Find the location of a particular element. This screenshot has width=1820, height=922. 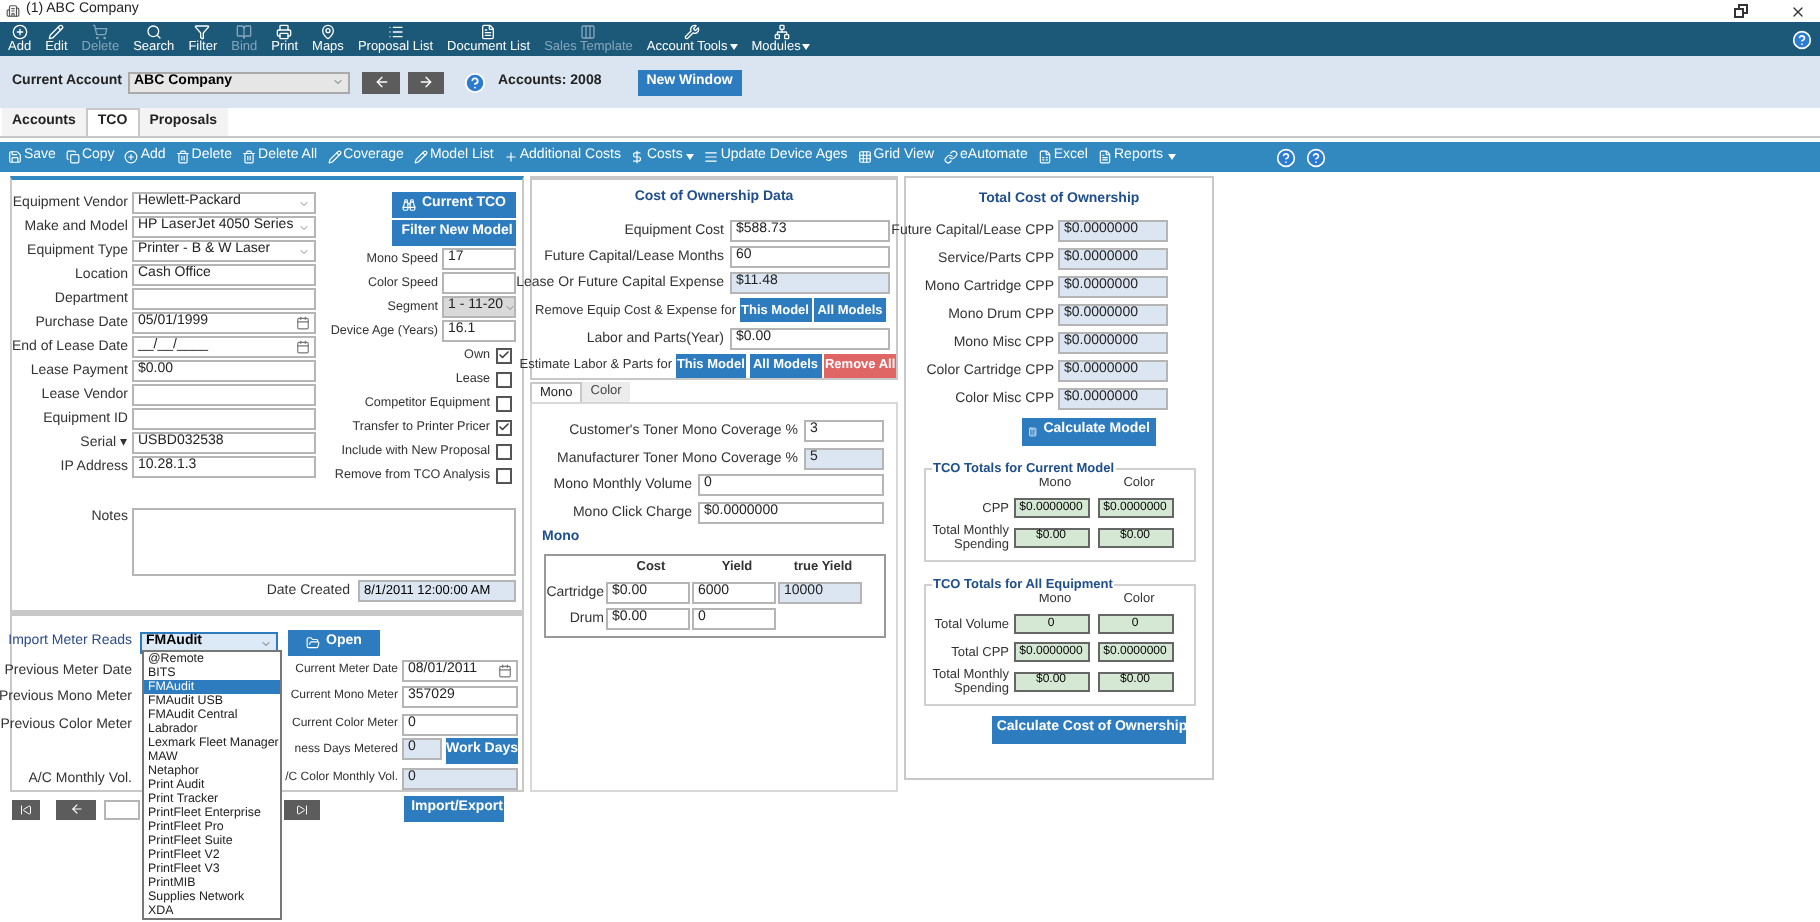

binoculars-icon is located at coordinates (409, 205).